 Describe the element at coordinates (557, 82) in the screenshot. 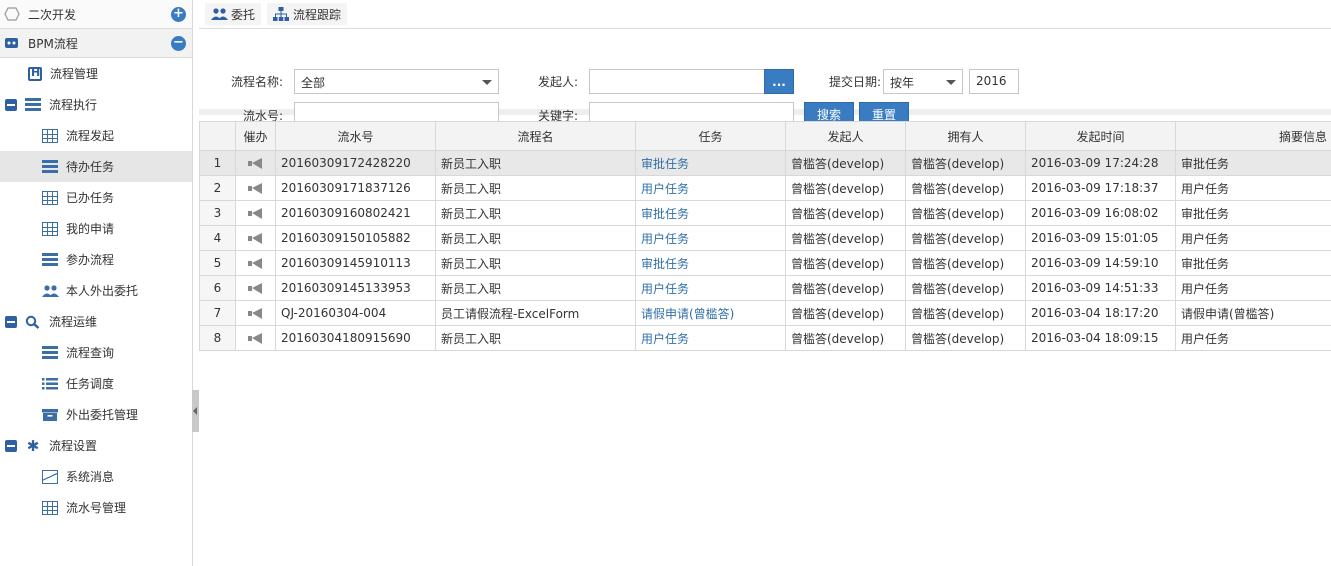

I see `initiator-label: 发起人:` at that location.